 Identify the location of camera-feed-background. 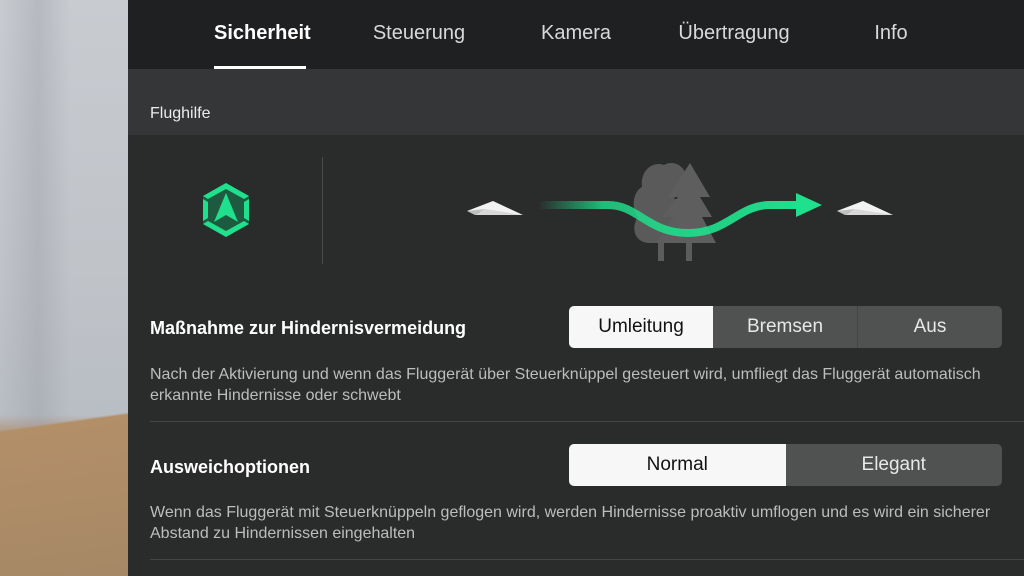
(64, 288).